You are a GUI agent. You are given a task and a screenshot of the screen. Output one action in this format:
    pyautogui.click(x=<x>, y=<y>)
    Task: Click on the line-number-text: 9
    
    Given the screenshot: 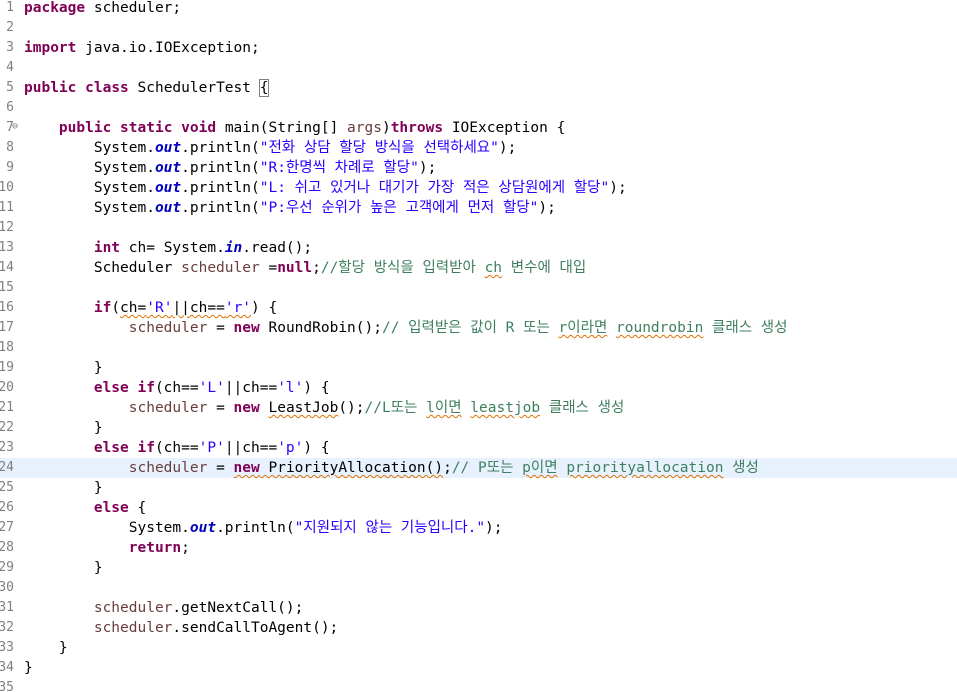 What is the action you would take?
    pyautogui.click(x=10, y=167)
    